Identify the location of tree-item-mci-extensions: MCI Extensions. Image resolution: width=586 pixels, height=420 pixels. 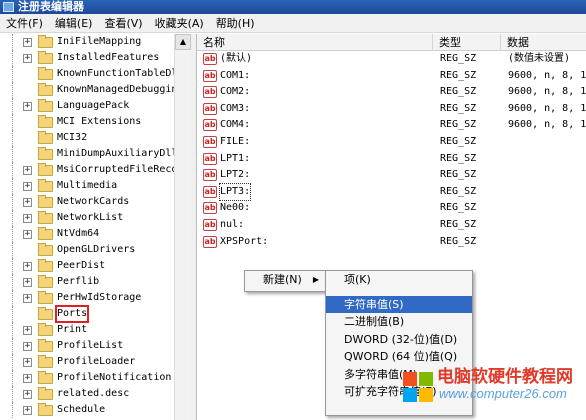
(87, 122).